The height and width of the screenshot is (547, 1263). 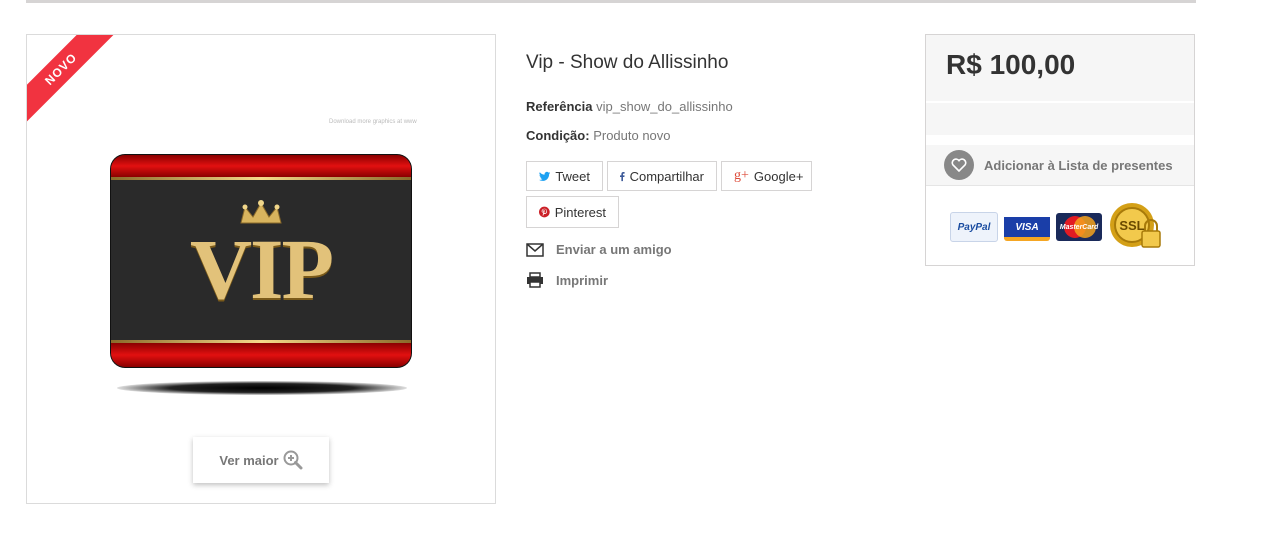 I want to click on heart-icon, so click(x=959, y=165).